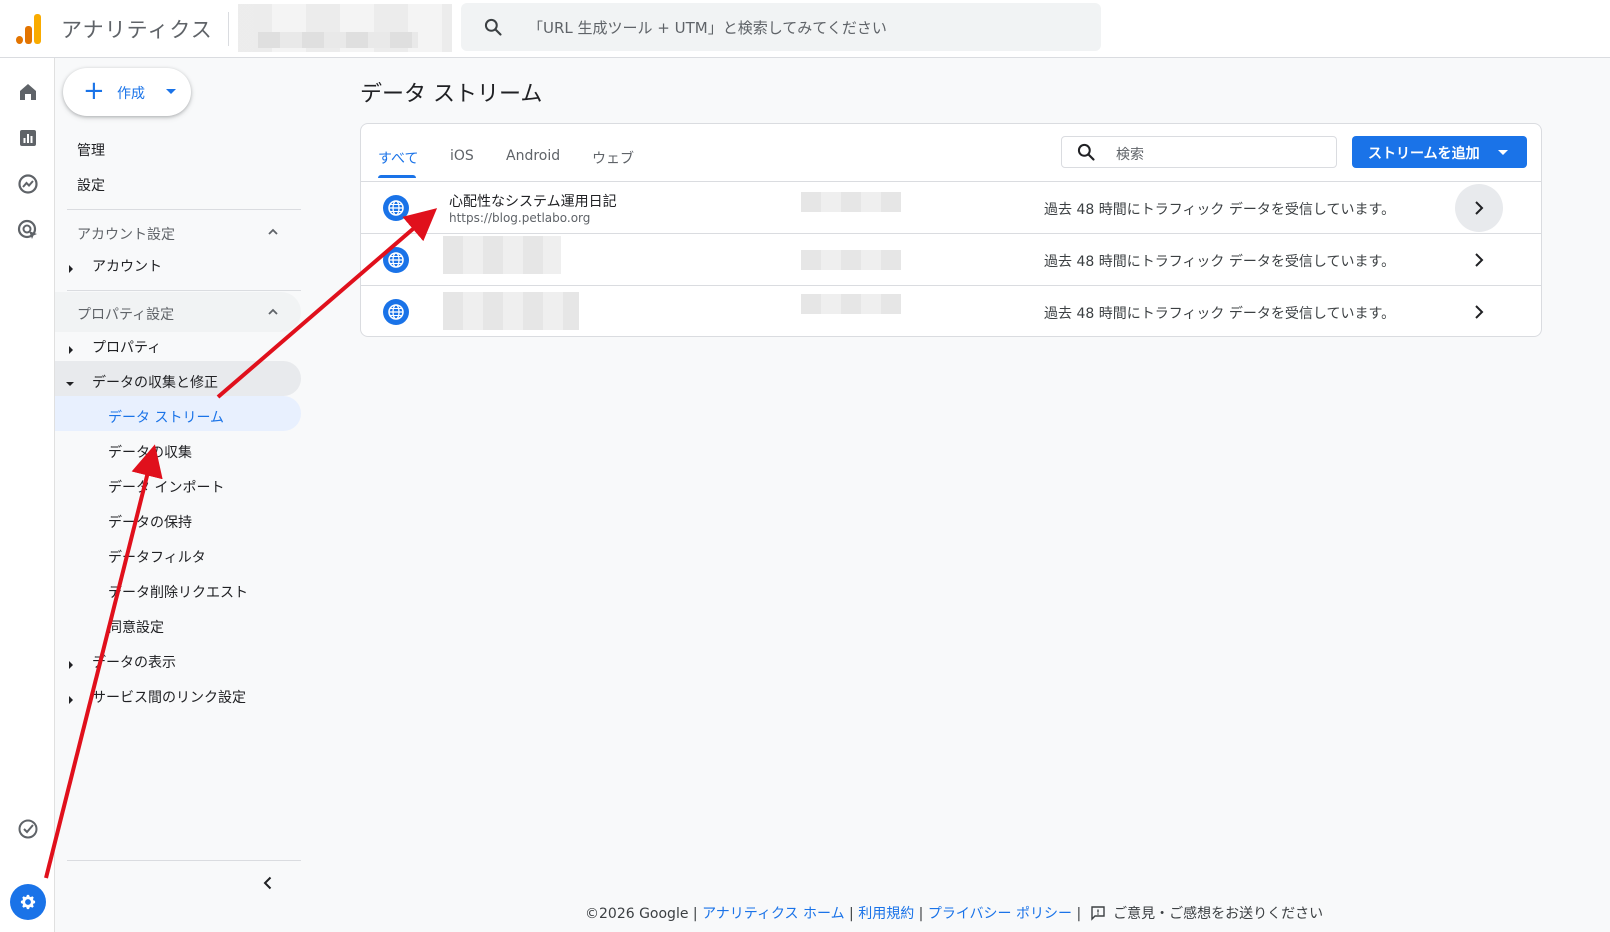 This screenshot has height=932, width=1610. What do you see at coordinates (157, 557) in the screenshot?
I see `nav-data-filters: データフィルタ` at bounding box center [157, 557].